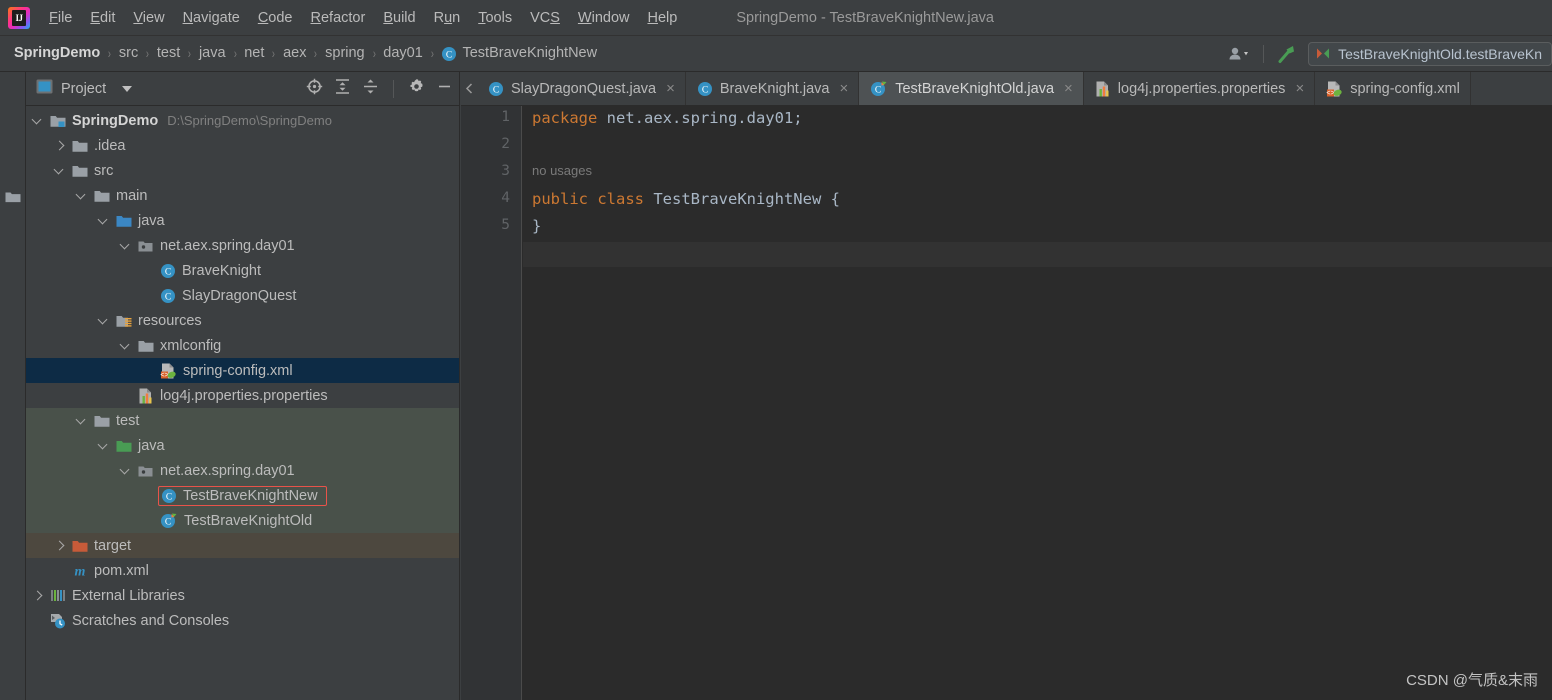 The height and width of the screenshot is (700, 1552). What do you see at coordinates (60, 18) in the screenshot?
I see `menu-item-file: File` at bounding box center [60, 18].